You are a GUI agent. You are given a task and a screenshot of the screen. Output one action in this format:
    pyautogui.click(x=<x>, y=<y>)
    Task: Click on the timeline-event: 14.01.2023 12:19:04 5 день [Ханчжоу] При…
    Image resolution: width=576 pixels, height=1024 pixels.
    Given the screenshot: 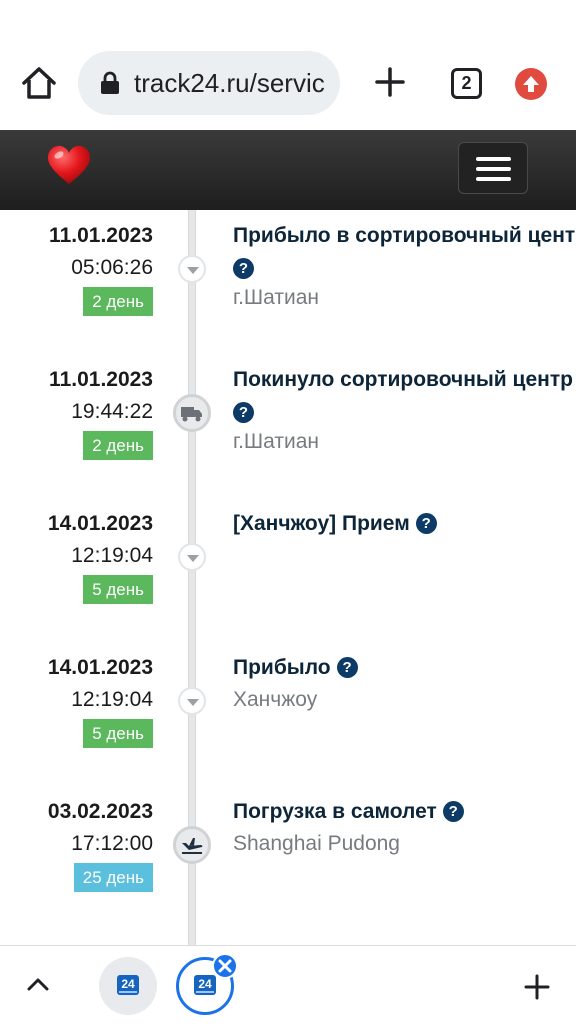 What is the action you would take?
    pyautogui.click(x=288, y=563)
    